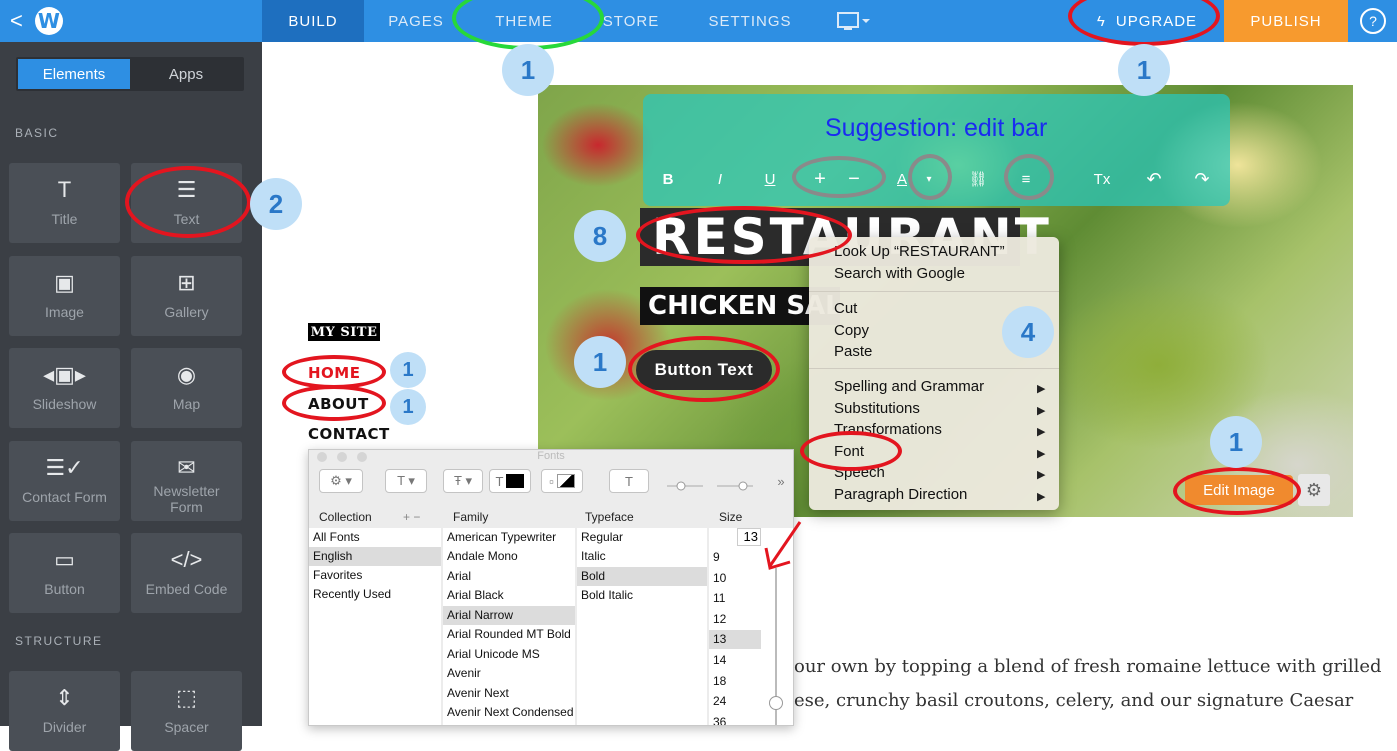 Image resolution: width=1397 pixels, height=751 pixels. I want to click on element-gallery: ⊞ Gallery, so click(186, 296).